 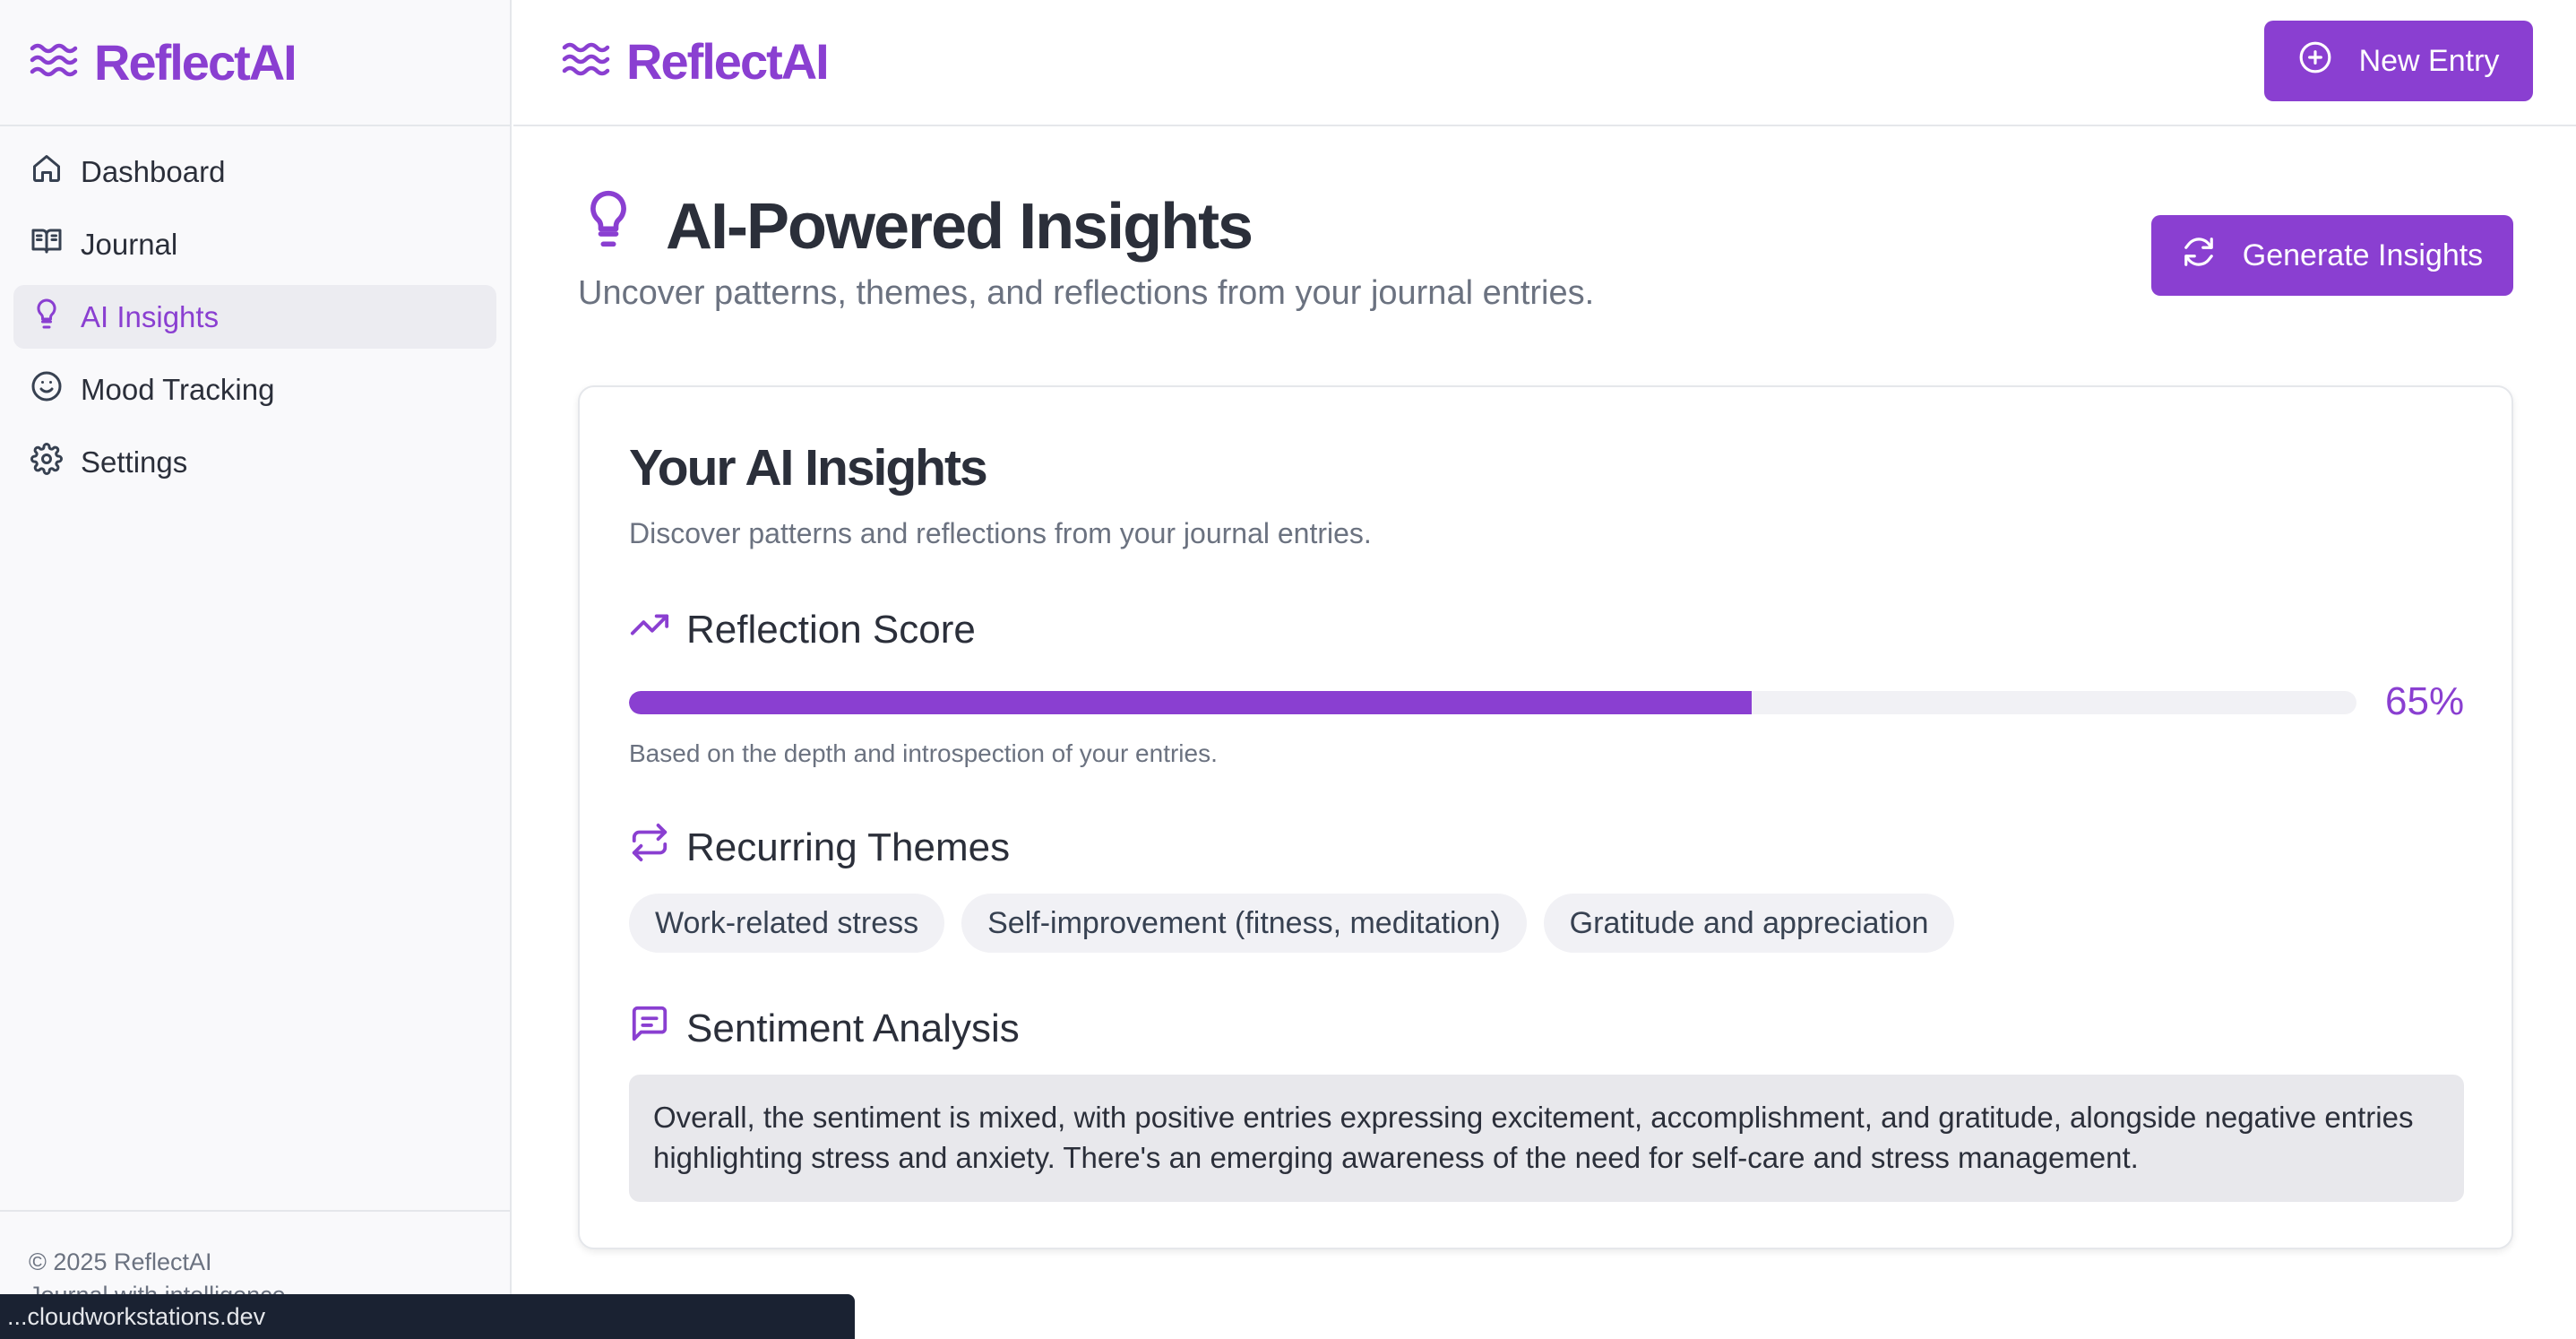 What do you see at coordinates (649, 1028) in the screenshot?
I see `message-square-icon` at bounding box center [649, 1028].